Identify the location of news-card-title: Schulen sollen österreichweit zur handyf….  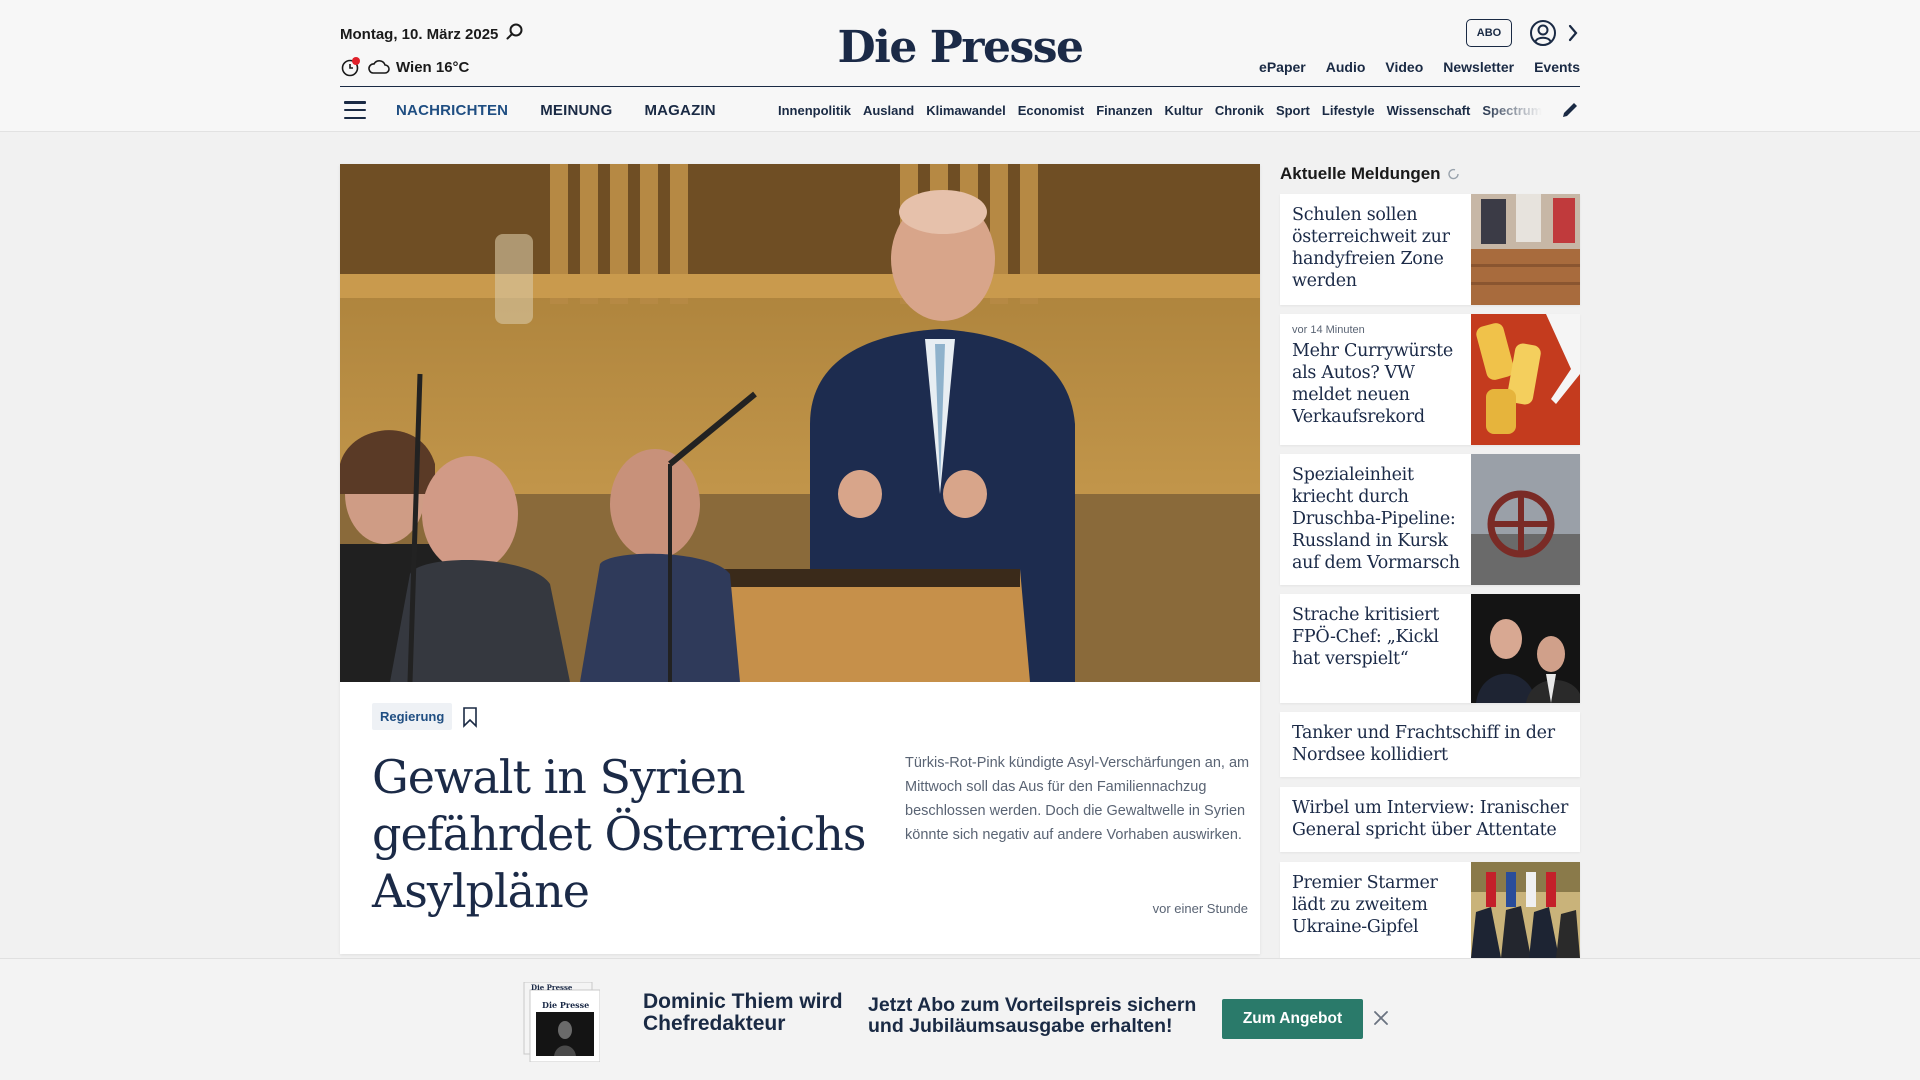
(1377, 248).